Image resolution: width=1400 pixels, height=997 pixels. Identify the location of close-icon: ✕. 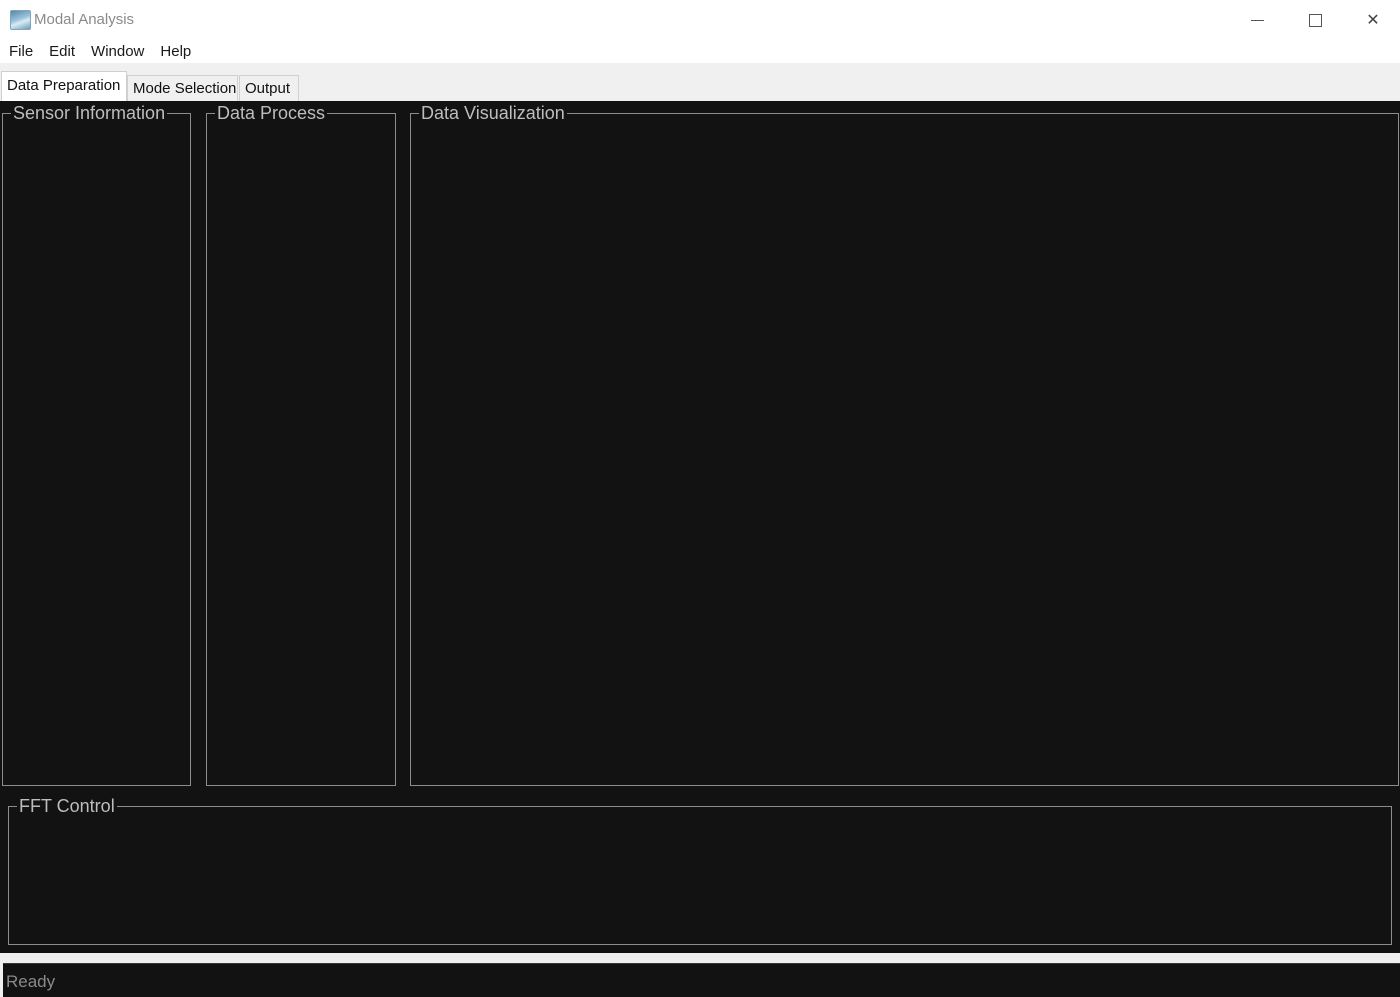
(1373, 20).